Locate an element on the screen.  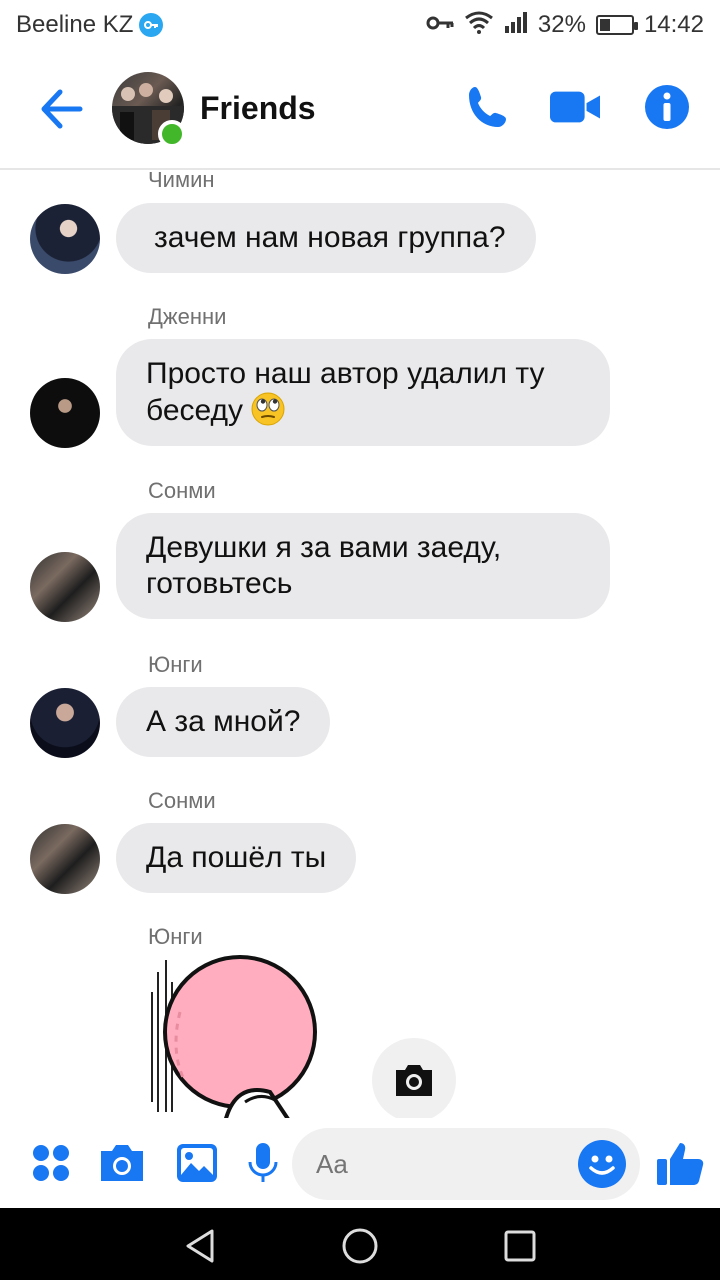
battery-icon is located at coordinates (616, 25).